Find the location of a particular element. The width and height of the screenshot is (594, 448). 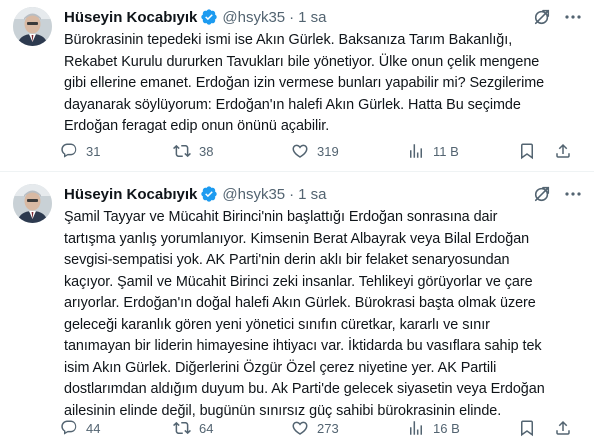

views-button: 16 B is located at coordinates (433, 428).